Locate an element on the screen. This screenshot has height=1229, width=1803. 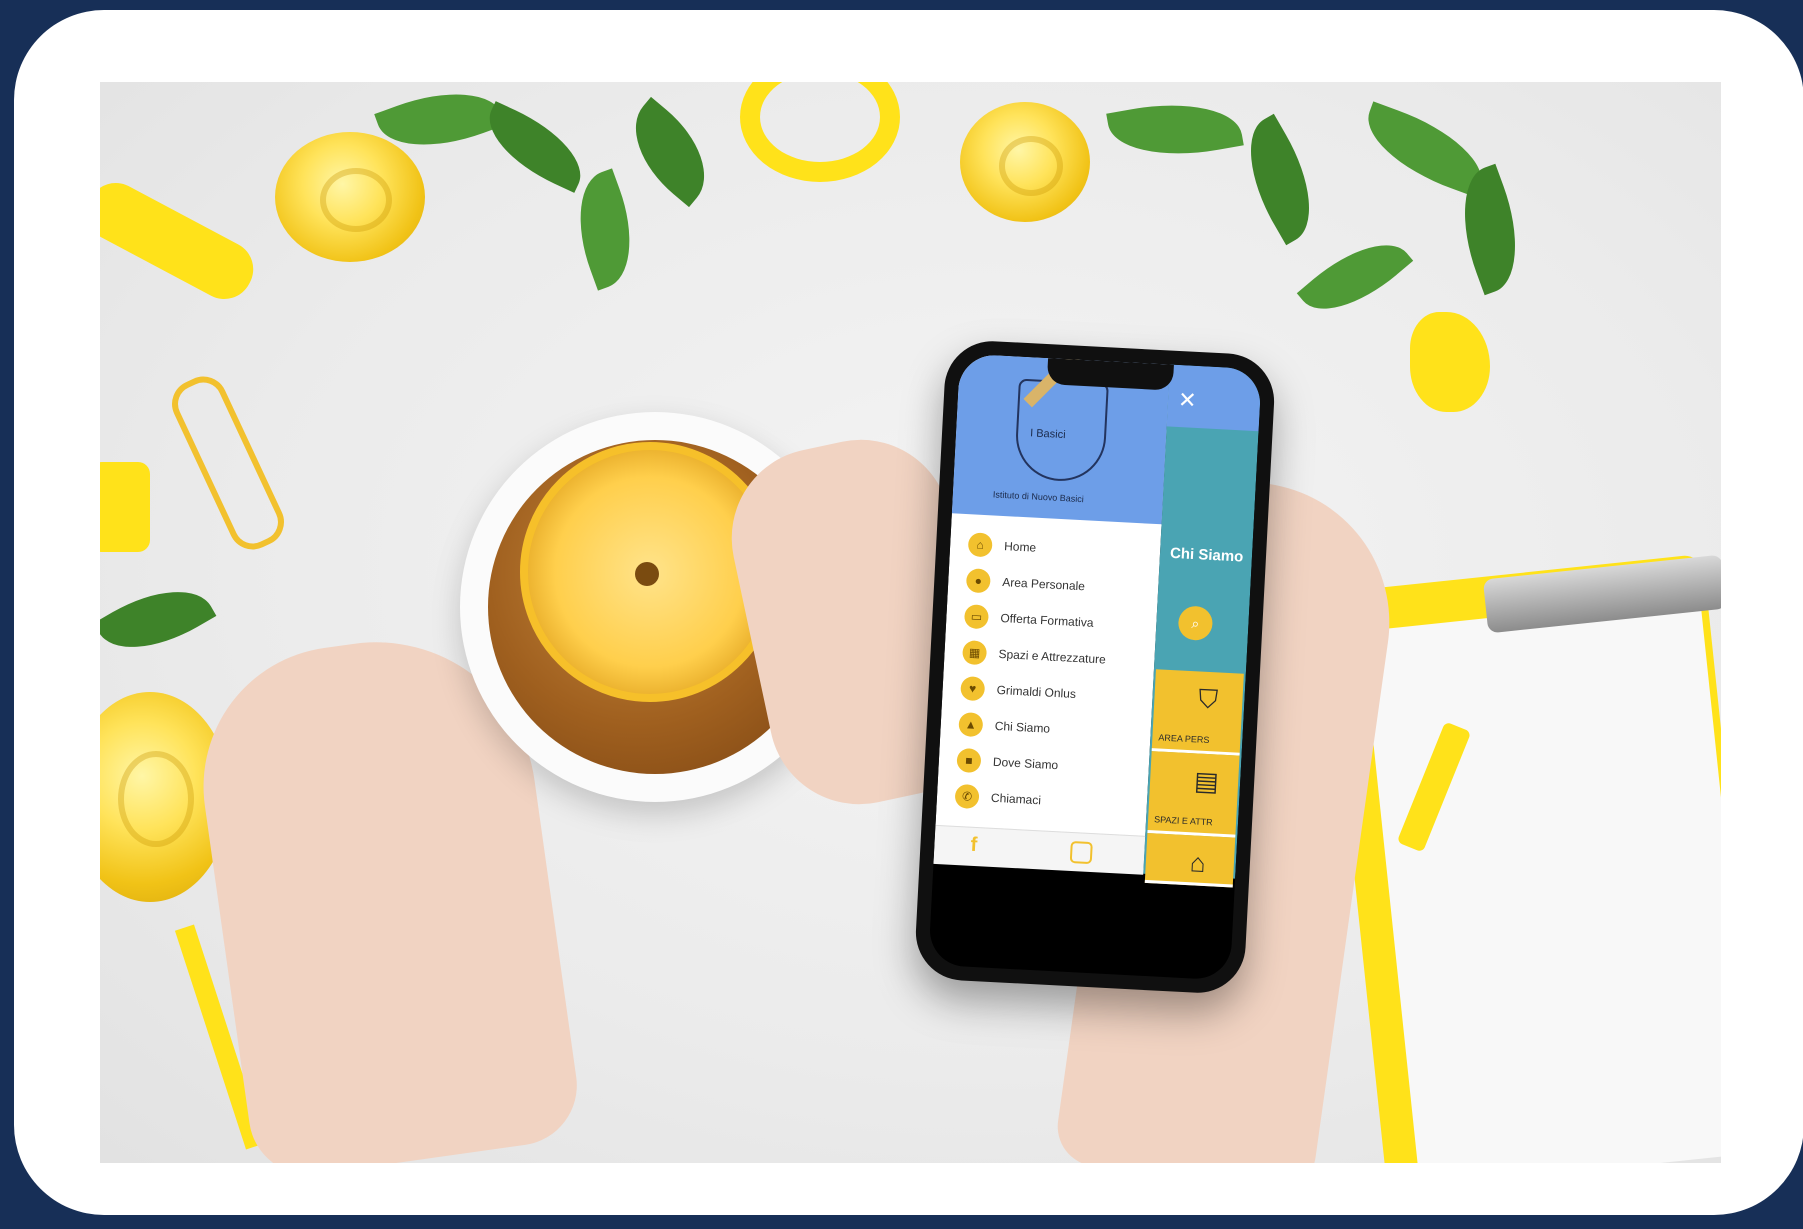
instagram-icon is located at coordinates (1081, 852).